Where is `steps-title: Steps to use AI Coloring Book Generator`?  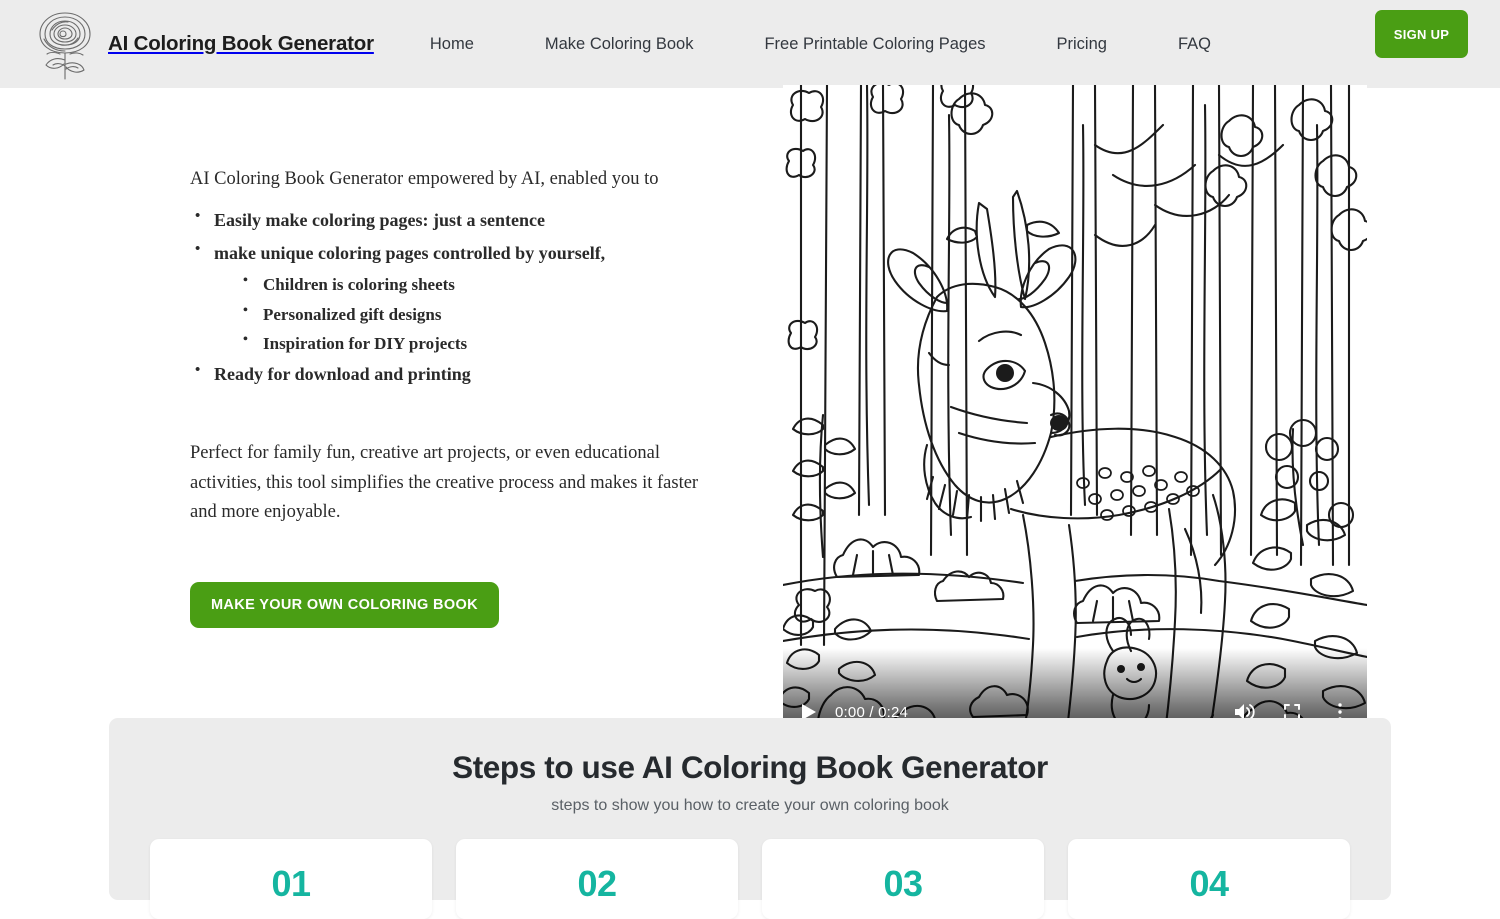
steps-title: Steps to use AI Coloring Book Generator is located at coordinates (750, 767).